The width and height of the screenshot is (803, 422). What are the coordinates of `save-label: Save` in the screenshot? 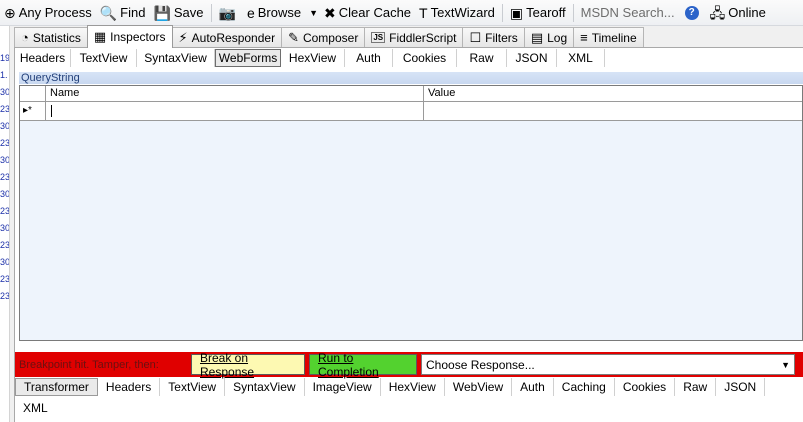 It's located at (188, 12).